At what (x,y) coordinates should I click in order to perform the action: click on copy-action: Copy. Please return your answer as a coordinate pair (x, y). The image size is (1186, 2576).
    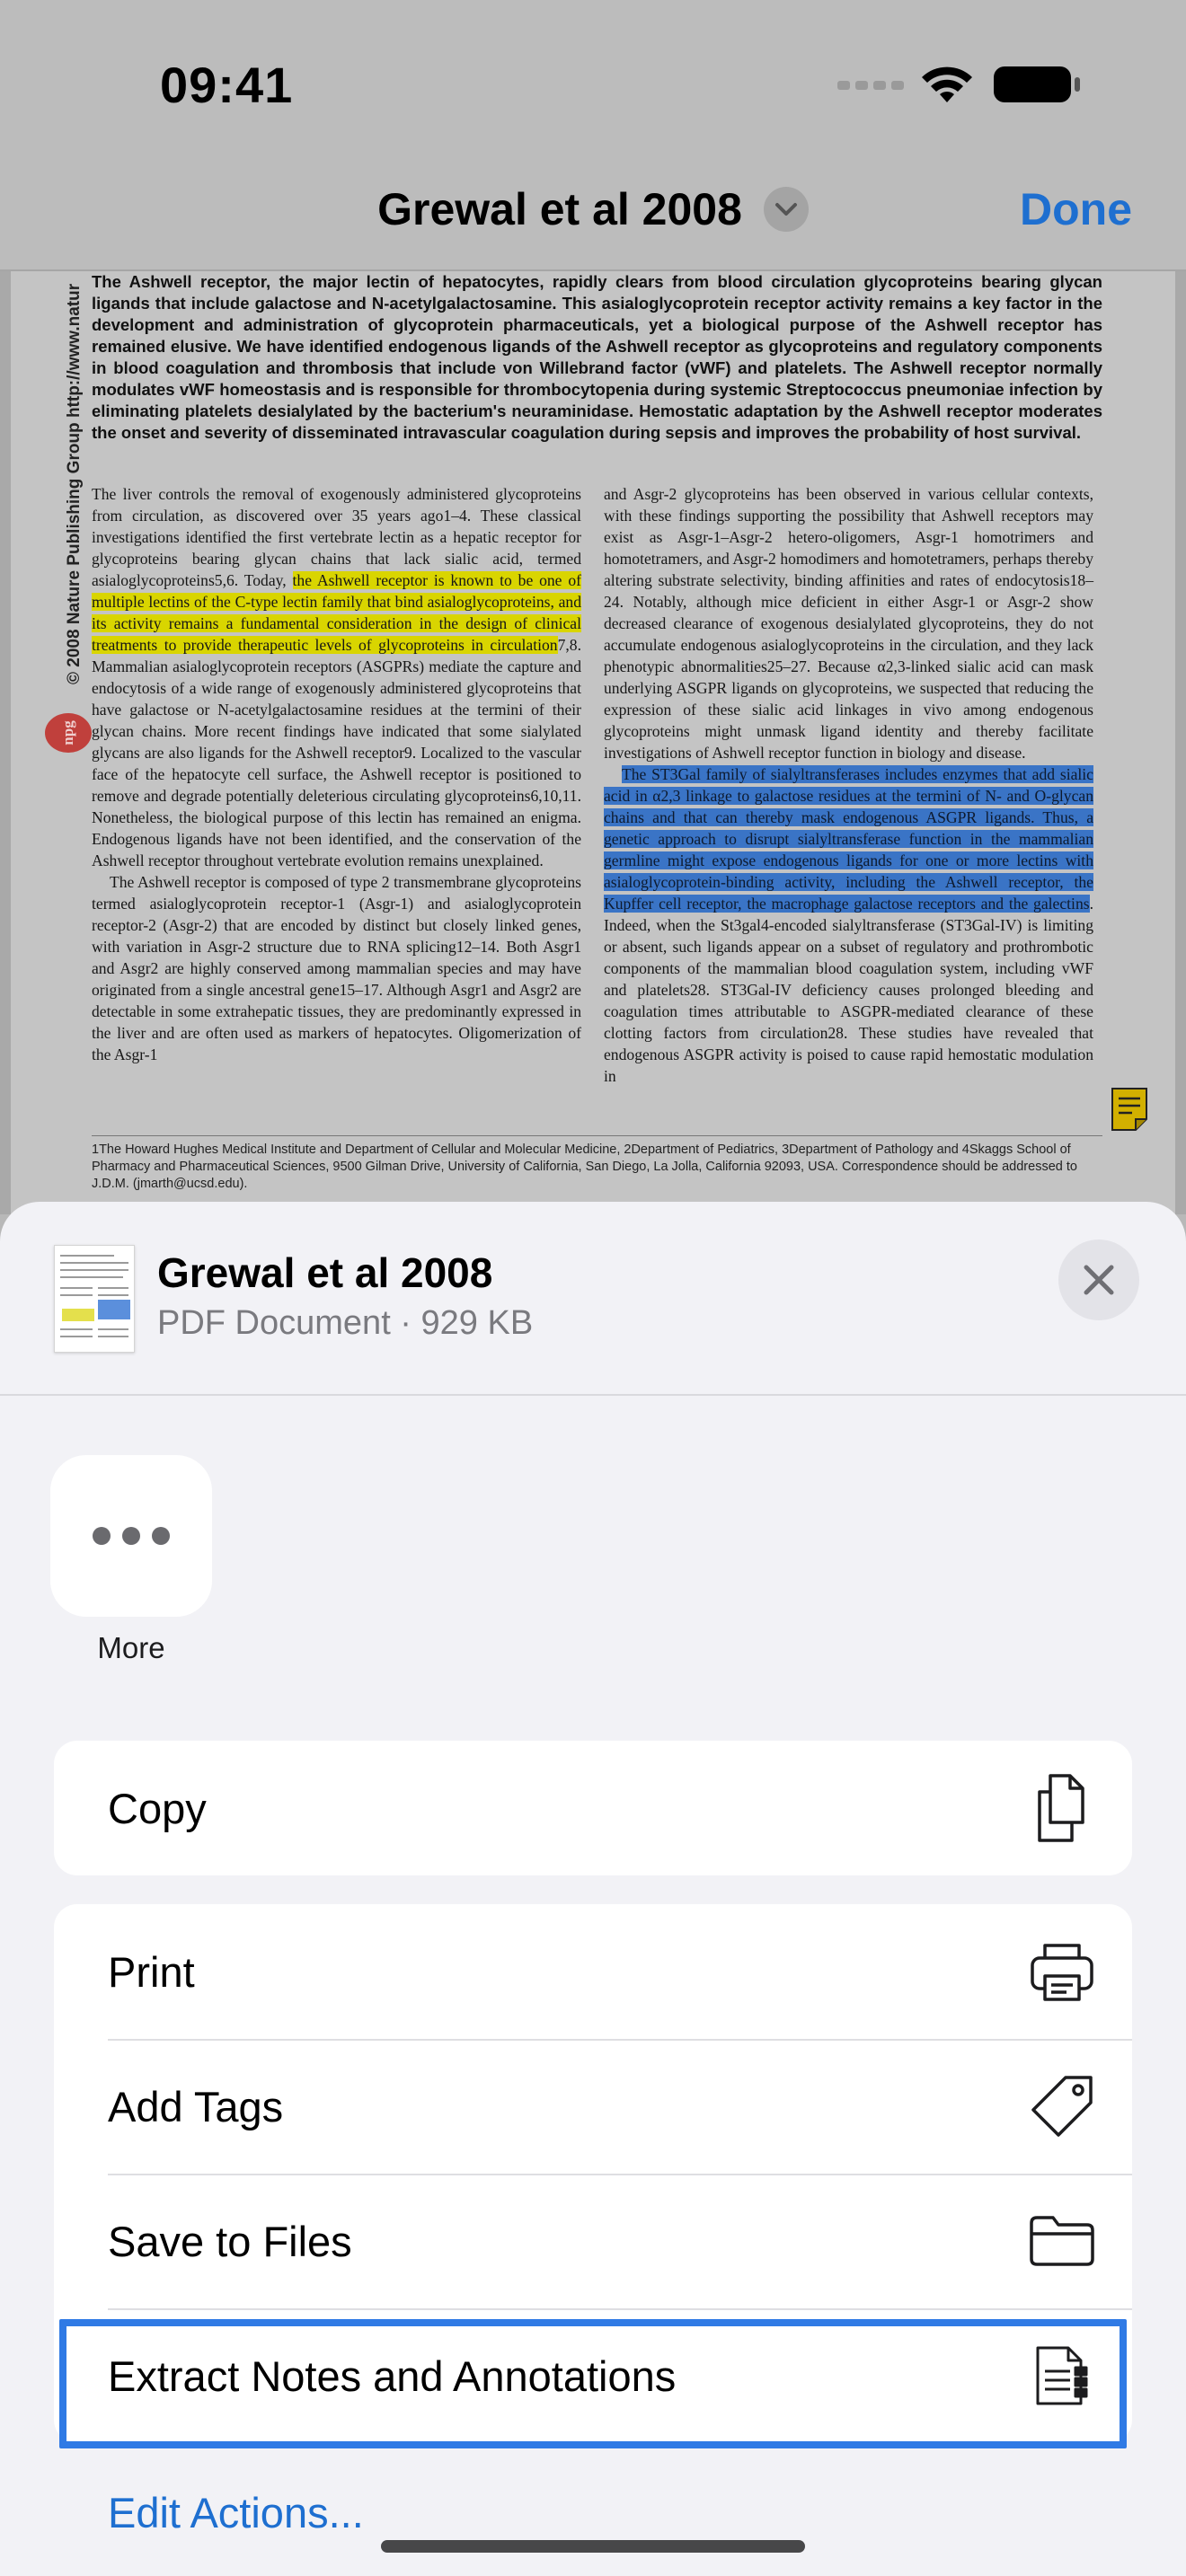
    Looking at the image, I should click on (593, 1808).